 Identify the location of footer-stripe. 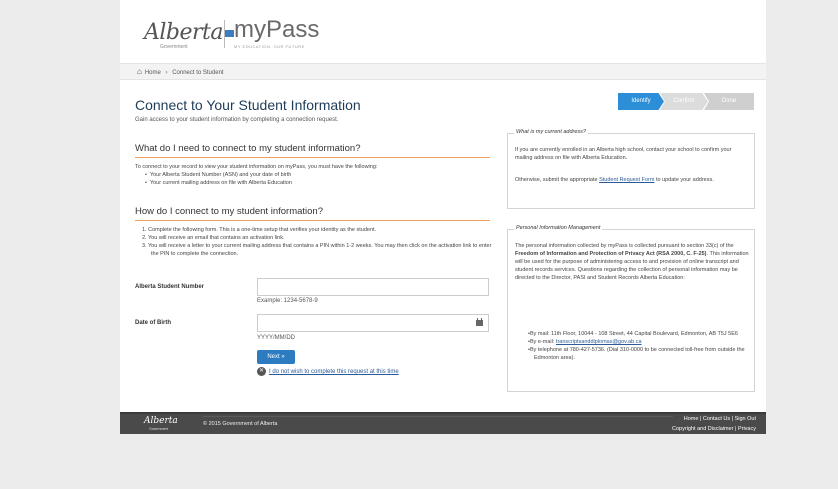
(443, 413).